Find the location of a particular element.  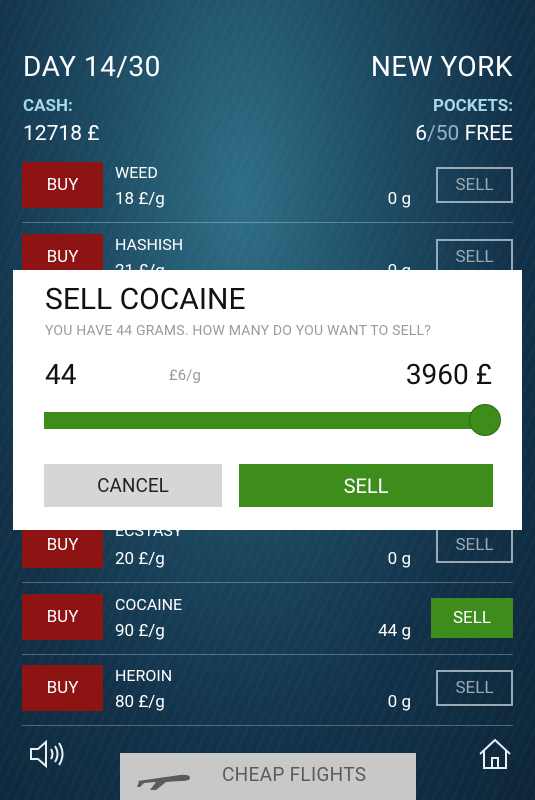

drug-row-cocaine: BUY COCAINE 90 £/g 44 g SELL is located at coordinates (267, 630).